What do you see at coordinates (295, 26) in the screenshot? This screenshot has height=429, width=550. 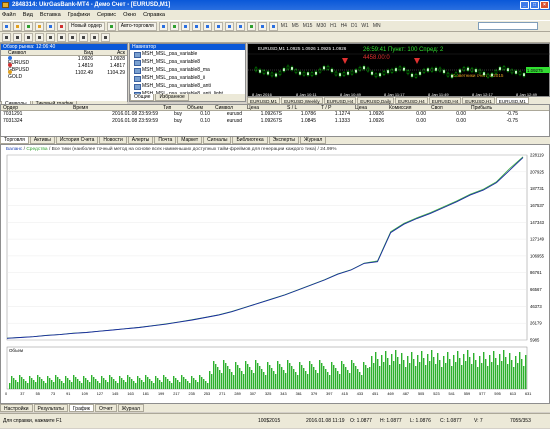 I see `timeframe-m5: M5` at bounding box center [295, 26].